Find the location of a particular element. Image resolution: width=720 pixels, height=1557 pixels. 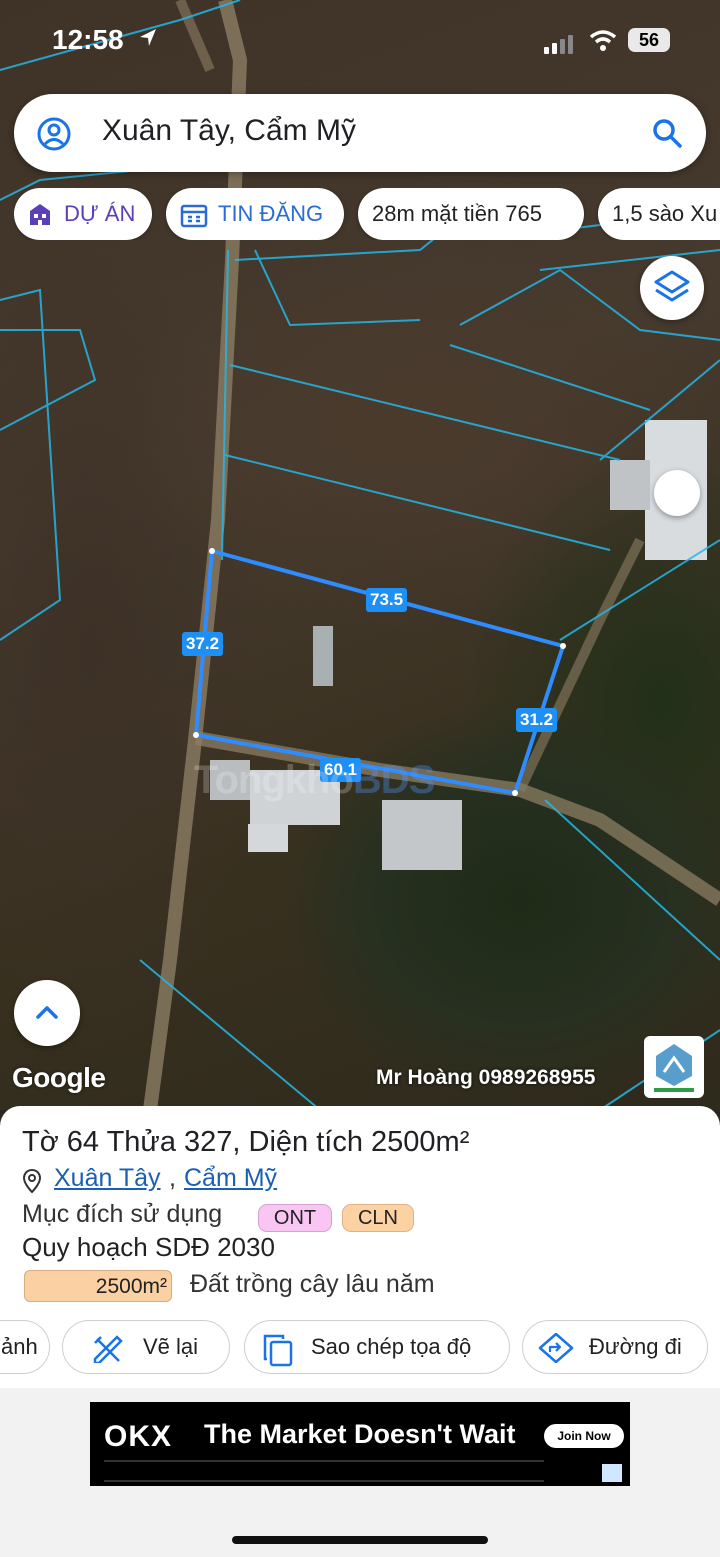

adchoices-icon is located at coordinates (612, 1473).